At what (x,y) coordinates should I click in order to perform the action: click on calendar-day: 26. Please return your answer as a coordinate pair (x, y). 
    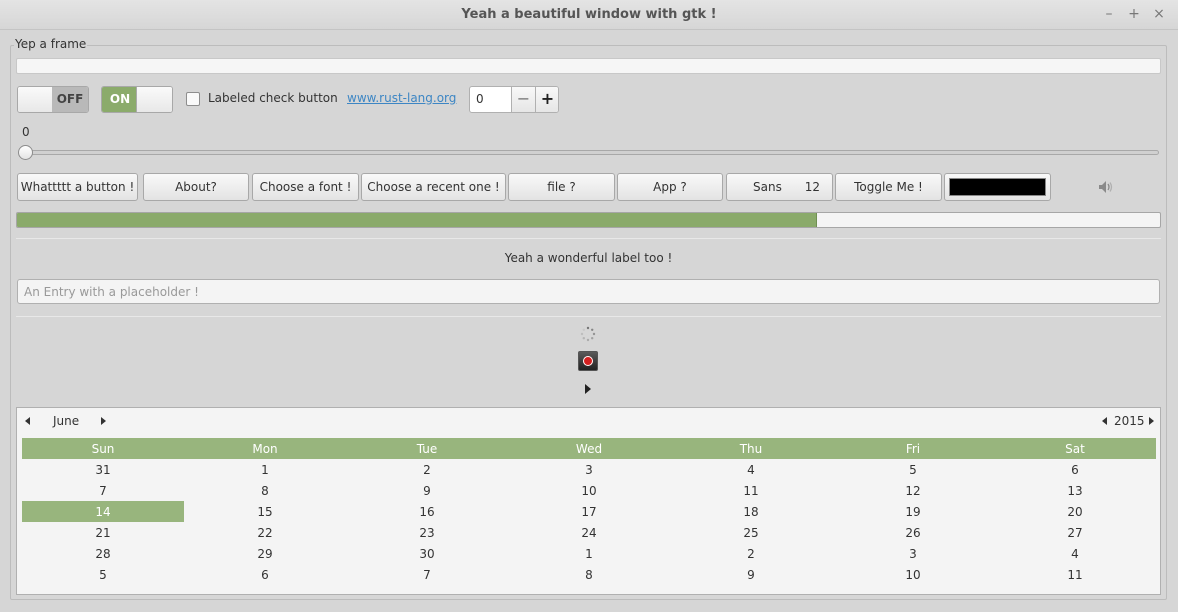
    Looking at the image, I should click on (913, 532).